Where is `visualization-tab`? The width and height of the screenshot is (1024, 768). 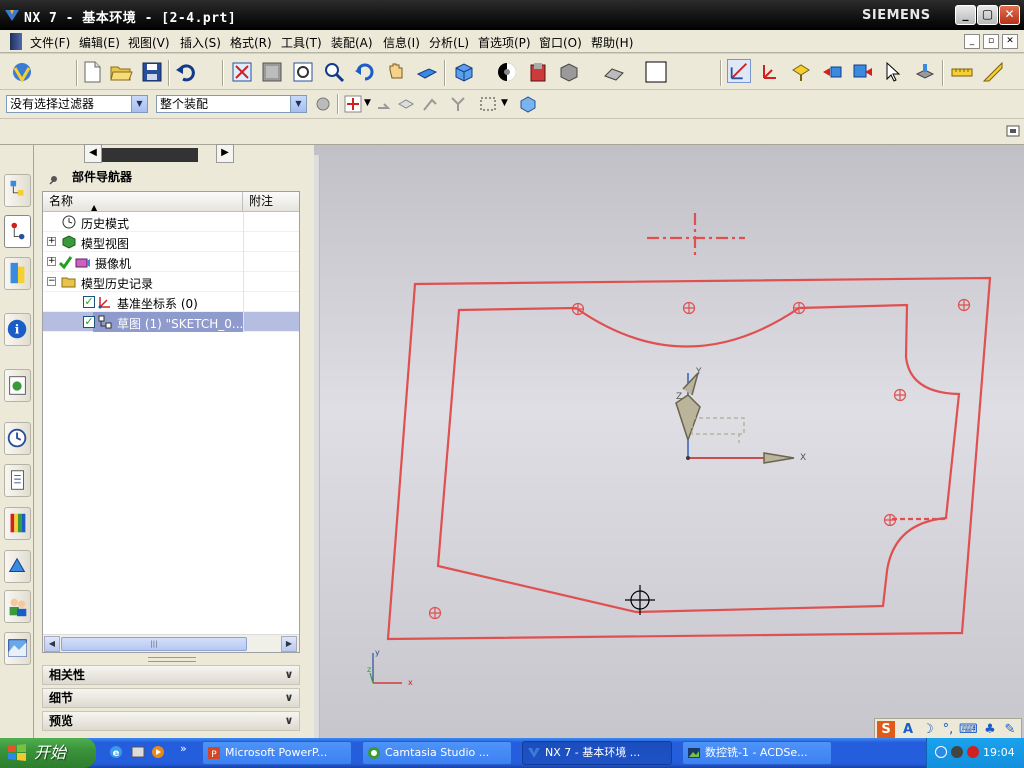
visualization-tab is located at coordinates (17, 648).